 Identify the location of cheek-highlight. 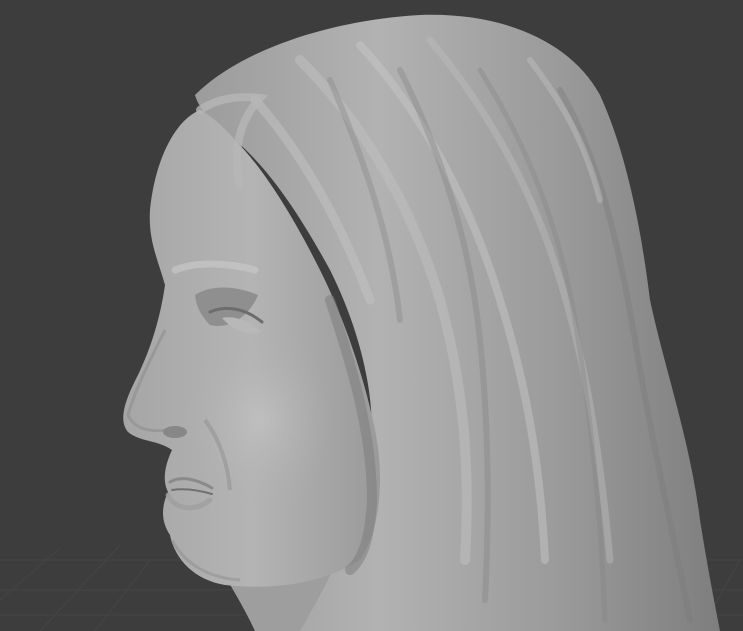
(260, 420).